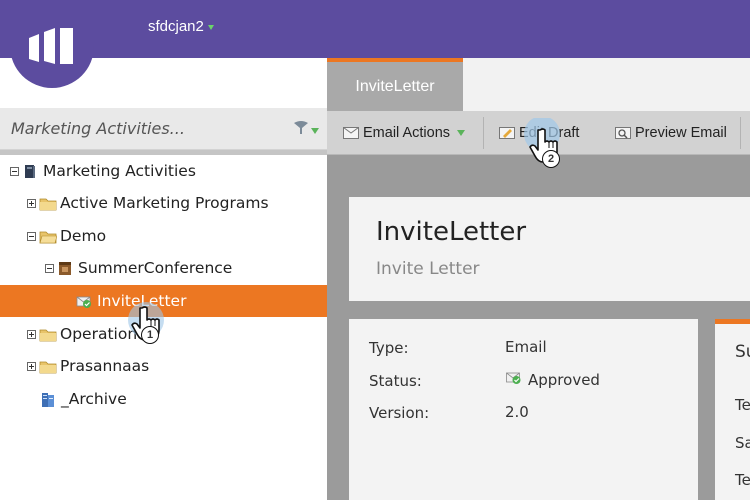 The image size is (750, 500). I want to click on edit-email-icon, so click(507, 133).